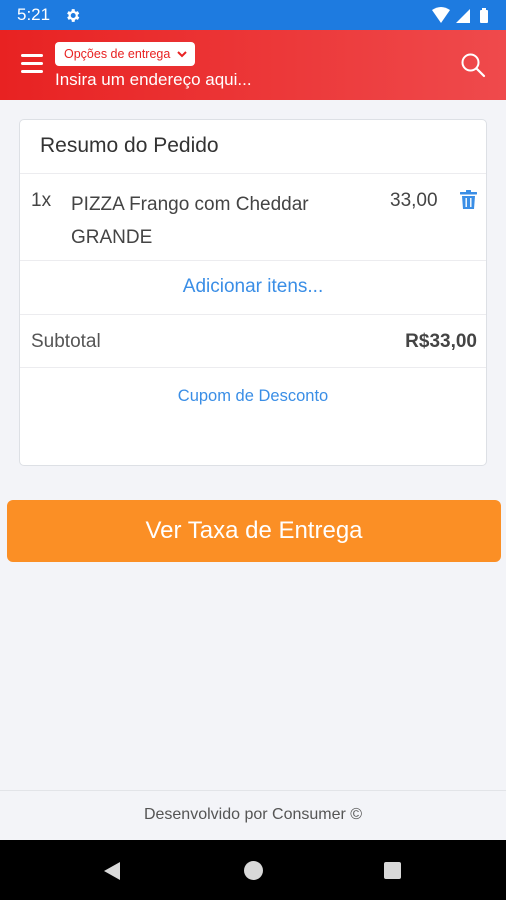  I want to click on delivery-options-dropdown: Opções de entrega, so click(125, 54).